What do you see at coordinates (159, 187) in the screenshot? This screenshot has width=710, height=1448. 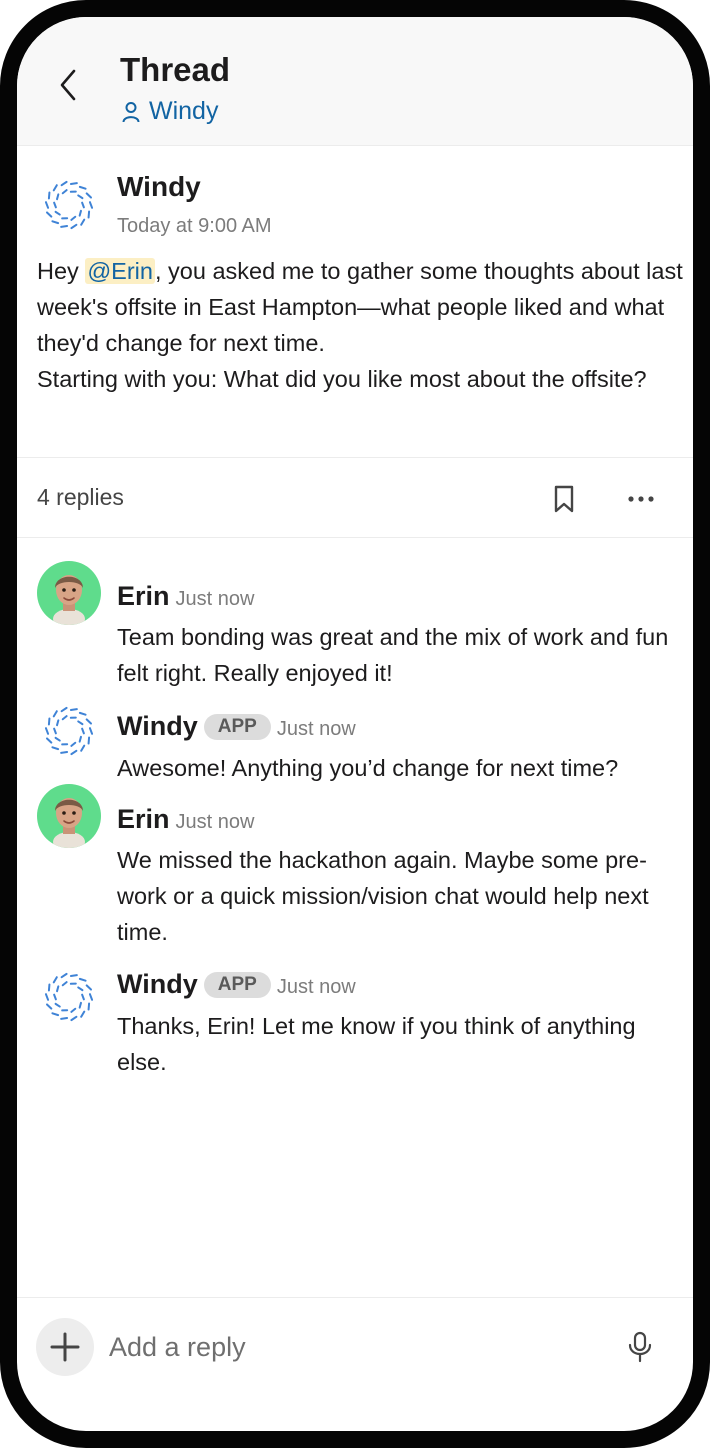 I see `message-author: Windy` at bounding box center [159, 187].